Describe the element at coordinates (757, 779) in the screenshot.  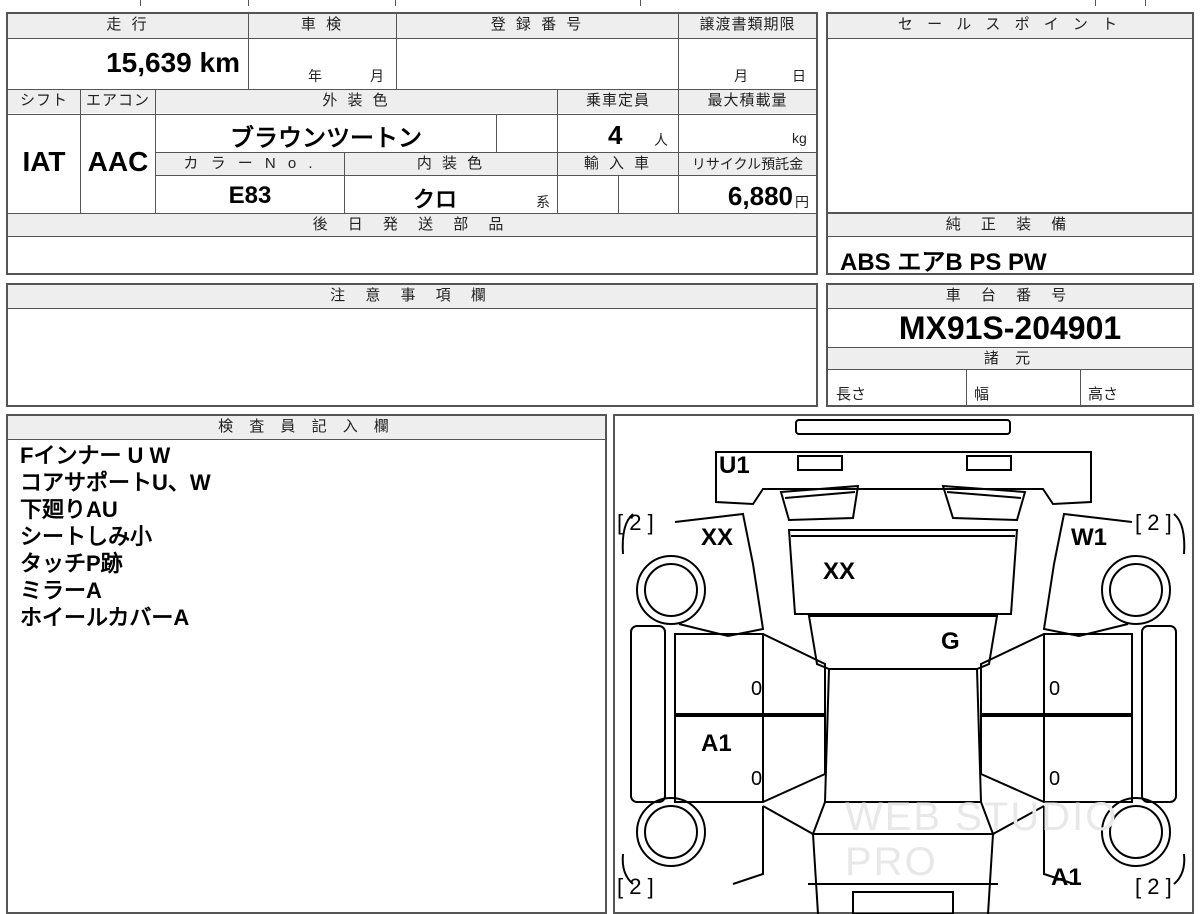
I see `mark-zero-left-rear: 0` at that location.